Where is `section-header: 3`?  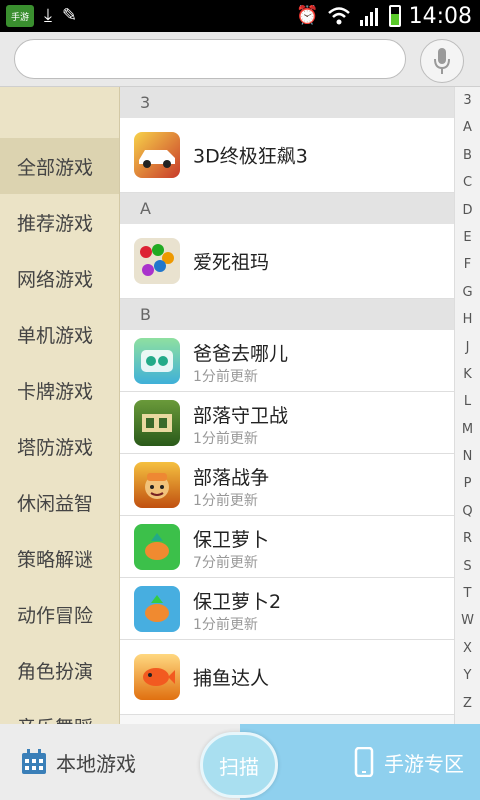
section-header: 3 is located at coordinates (287, 102).